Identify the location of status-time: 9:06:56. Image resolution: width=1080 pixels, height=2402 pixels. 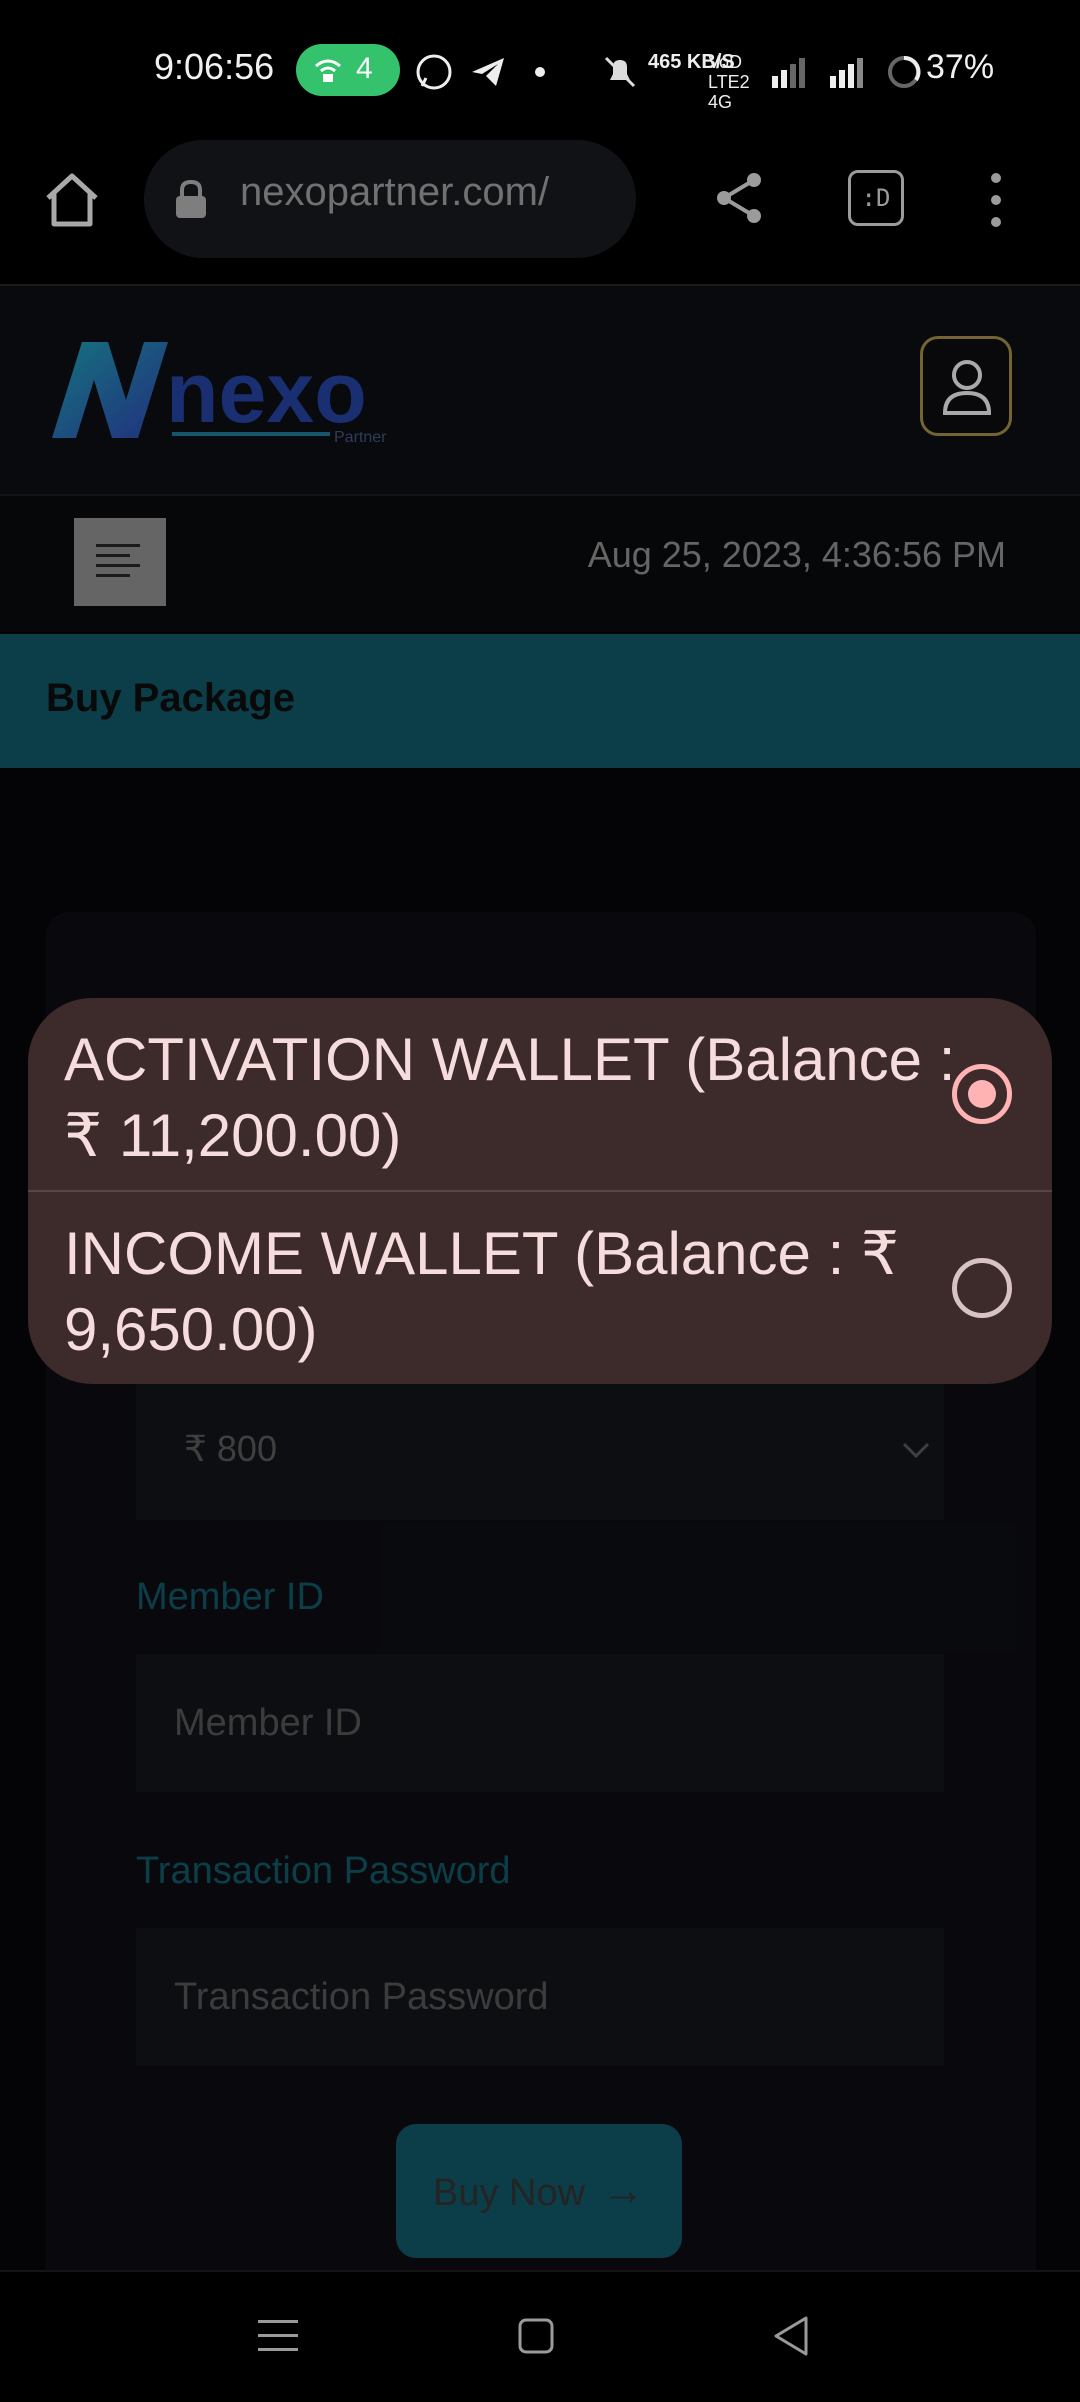
(214, 66).